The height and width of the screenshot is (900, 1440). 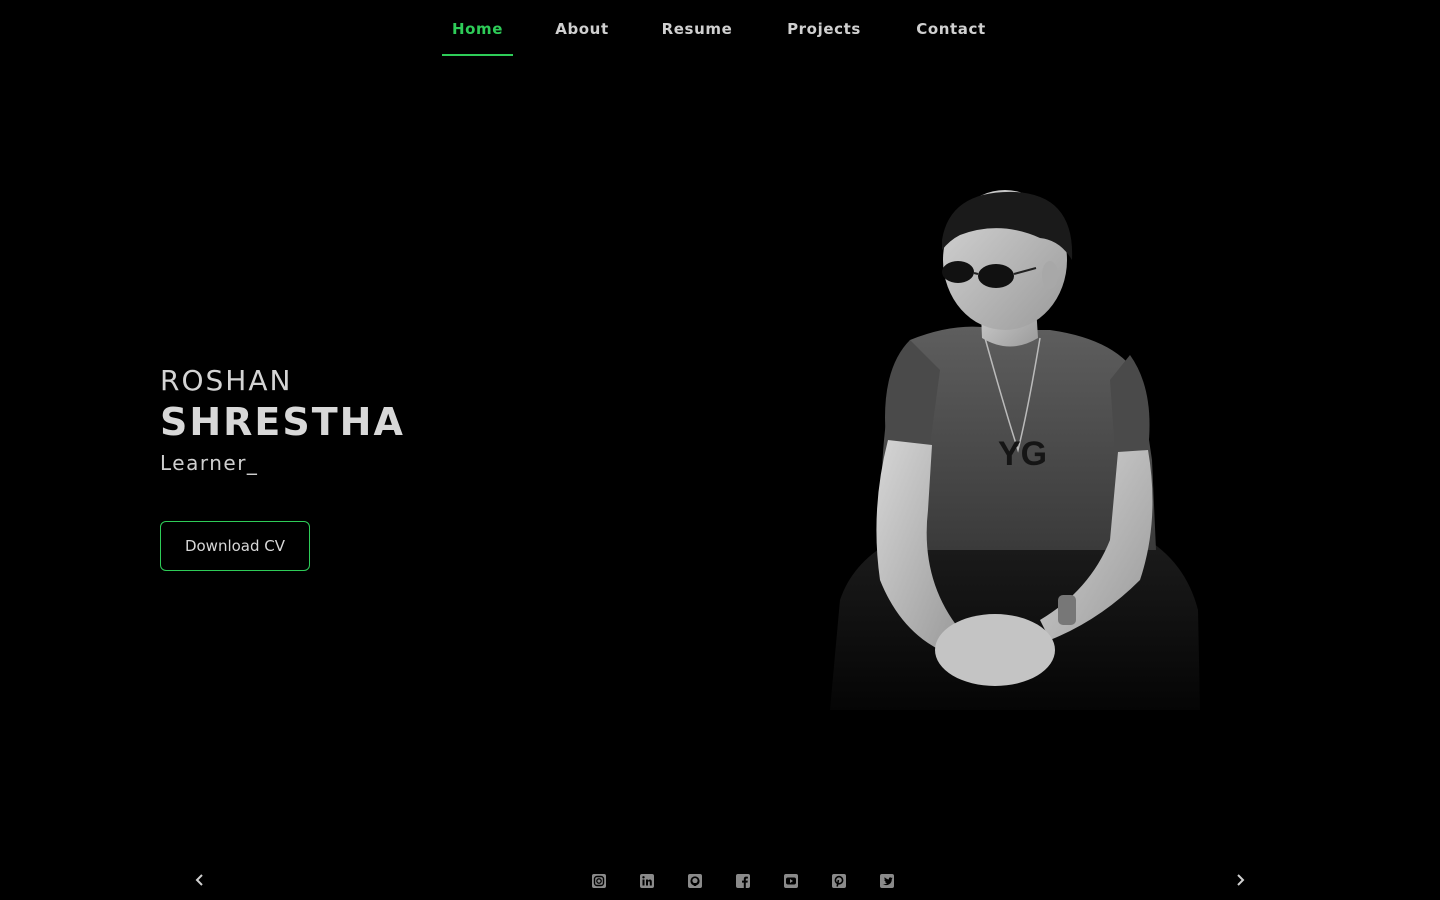 What do you see at coordinates (209, 463) in the screenshot?
I see `hero-role-typing: Learner_` at bounding box center [209, 463].